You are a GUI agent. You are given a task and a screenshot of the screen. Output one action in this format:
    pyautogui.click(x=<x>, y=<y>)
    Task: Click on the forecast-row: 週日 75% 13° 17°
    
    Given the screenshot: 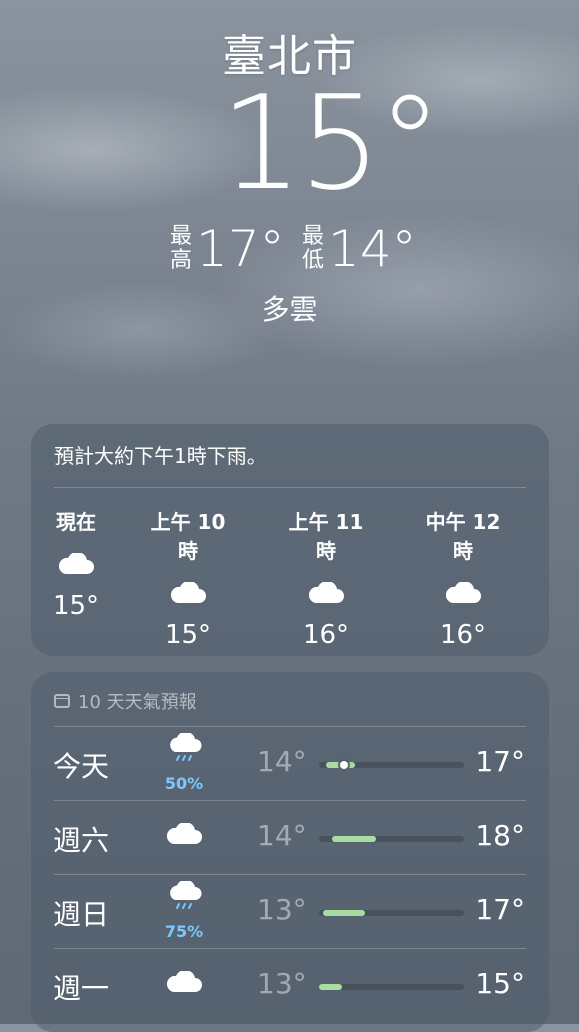 What is the action you would take?
    pyautogui.click(x=290, y=912)
    